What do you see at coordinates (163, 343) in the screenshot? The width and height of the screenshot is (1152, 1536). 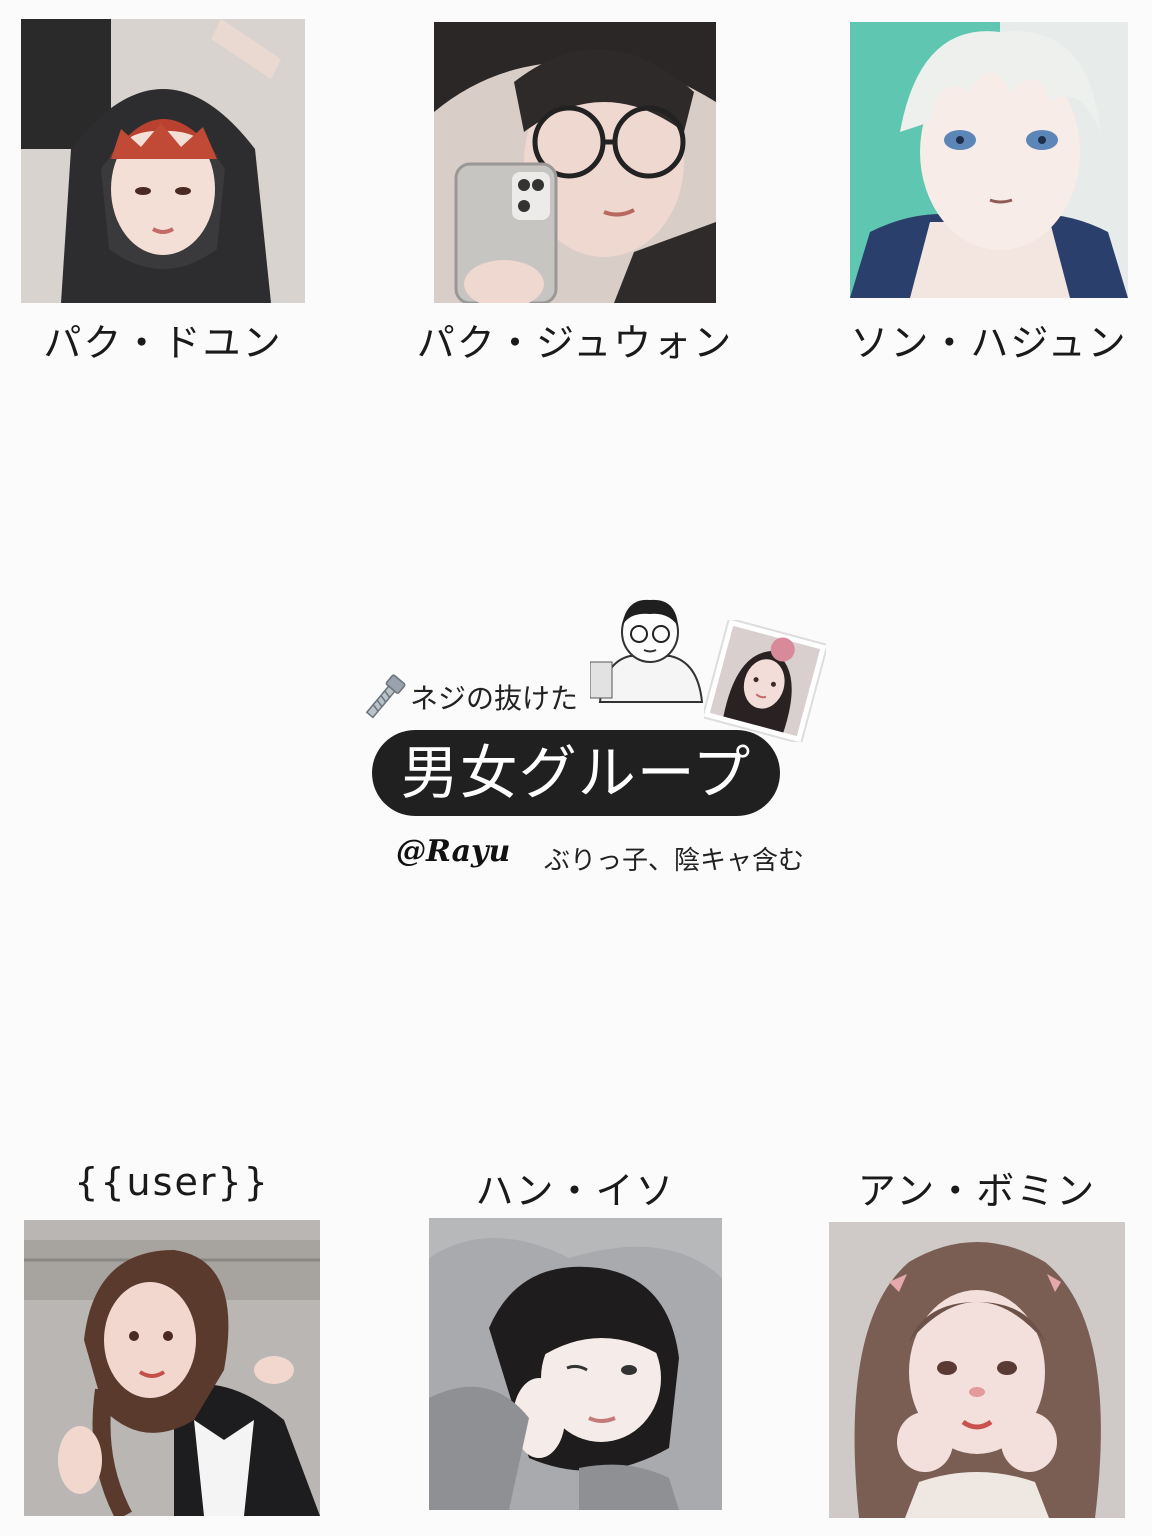 I see `character-name-1: パク・ドユン` at bounding box center [163, 343].